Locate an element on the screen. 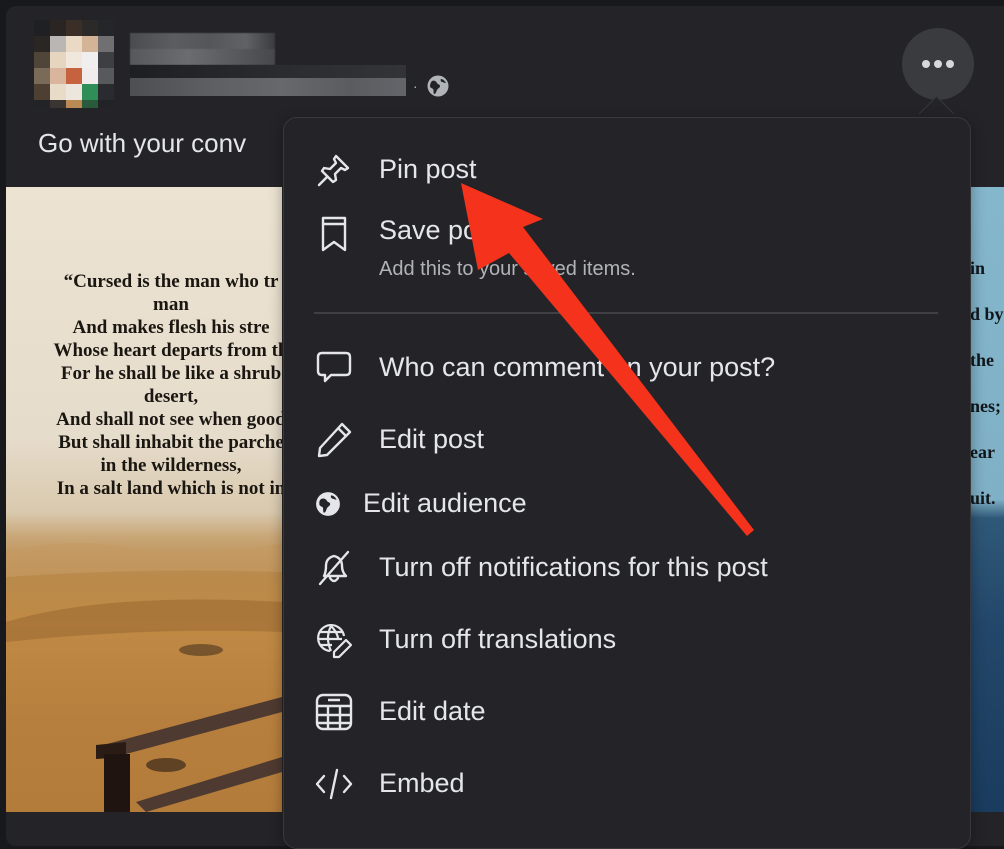 The width and height of the screenshot is (1004, 849). code-icon is located at coordinates (334, 784).